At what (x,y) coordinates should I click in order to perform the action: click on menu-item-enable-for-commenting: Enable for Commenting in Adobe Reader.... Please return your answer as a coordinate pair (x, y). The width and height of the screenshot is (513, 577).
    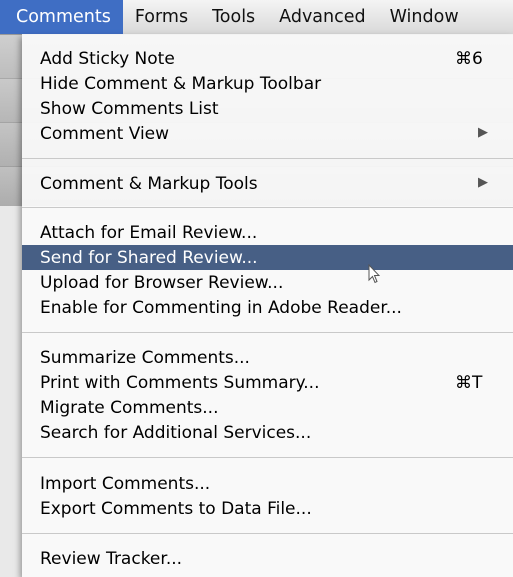
    Looking at the image, I should click on (267, 307).